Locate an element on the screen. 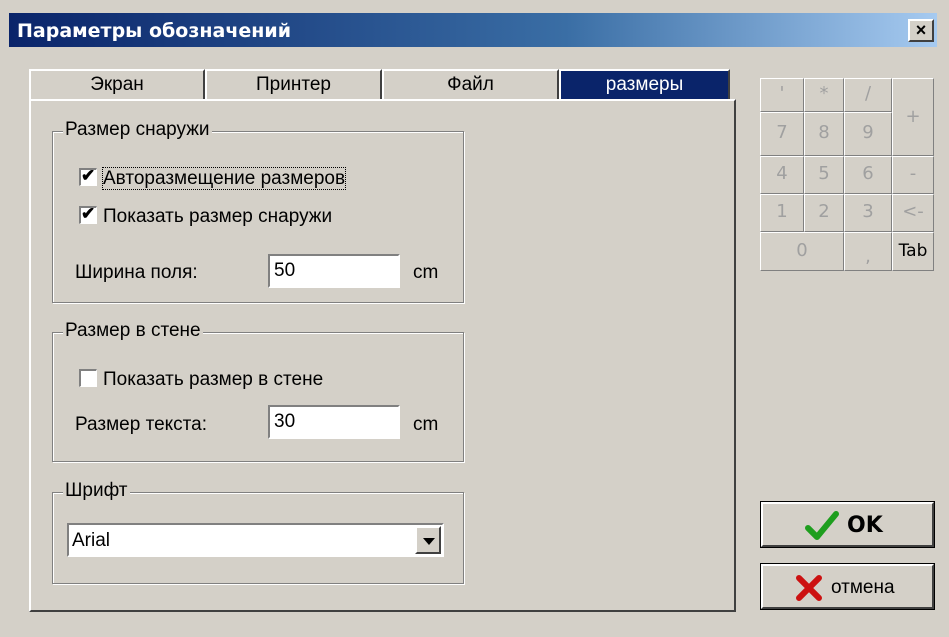 This screenshot has width=949, height=637. group-title: Размер снаружи is located at coordinates (137, 130).